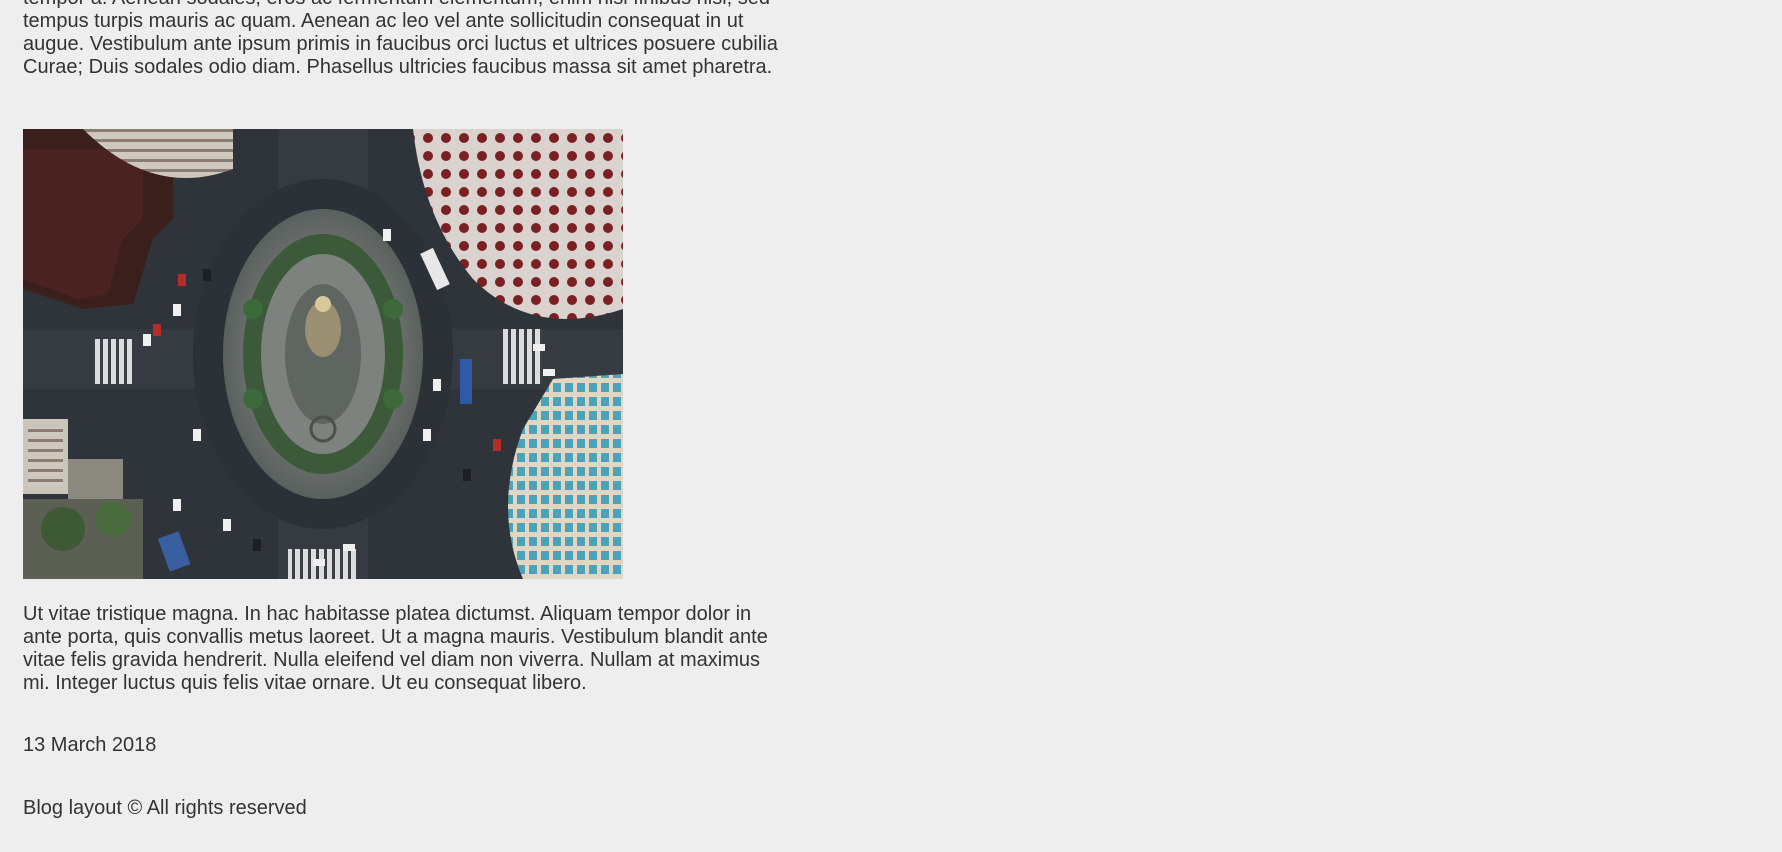 Image resolution: width=1782 pixels, height=852 pixels. What do you see at coordinates (90, 745) in the screenshot?
I see `post-date: 13 March 2018` at bounding box center [90, 745].